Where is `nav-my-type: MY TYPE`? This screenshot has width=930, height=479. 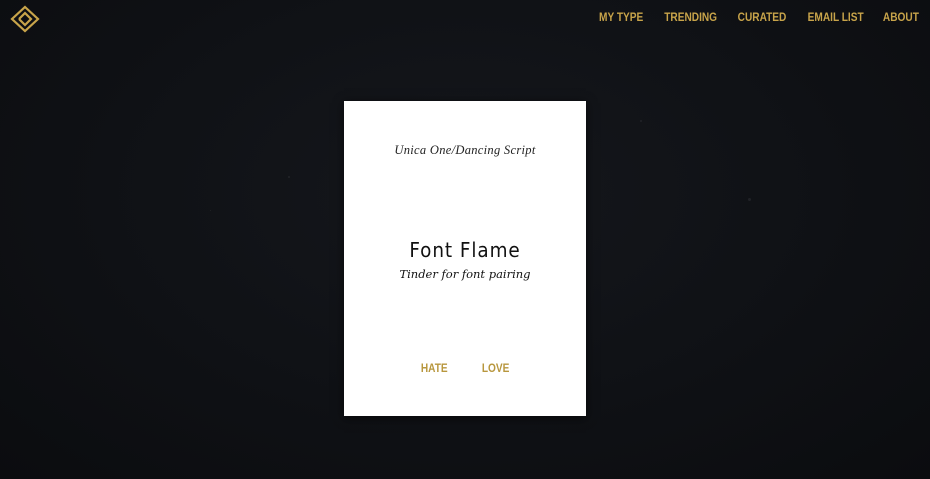 nav-my-type: MY TYPE is located at coordinates (621, 18).